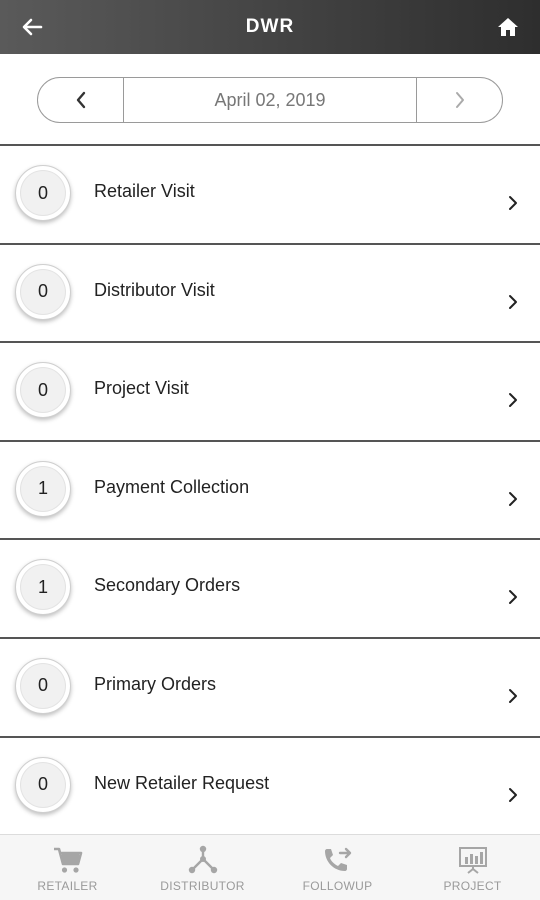 Image resolution: width=540 pixels, height=900 pixels. I want to click on list-item-distributor-visit: 0 Distributor Visit, so click(270, 294).